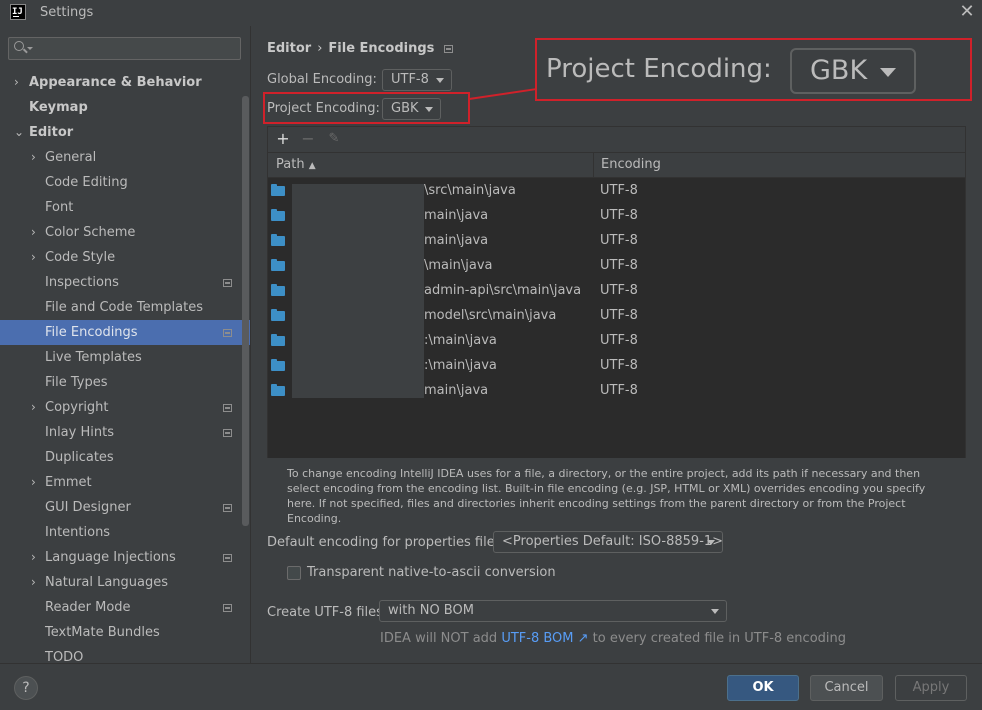 The width and height of the screenshot is (982, 710). Describe the element at coordinates (68, 482) in the screenshot. I see `sidebar-item-label: Emmet` at that location.